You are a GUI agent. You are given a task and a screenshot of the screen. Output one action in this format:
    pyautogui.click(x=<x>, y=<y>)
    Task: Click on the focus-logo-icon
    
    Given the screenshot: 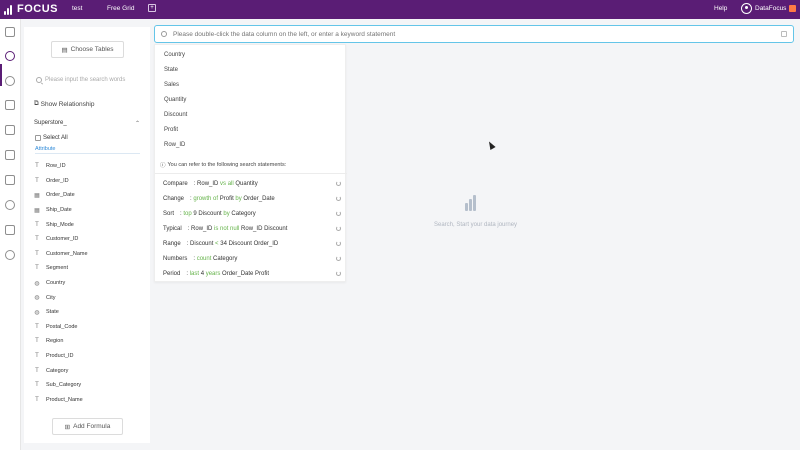 What is the action you would take?
    pyautogui.click(x=470, y=203)
    